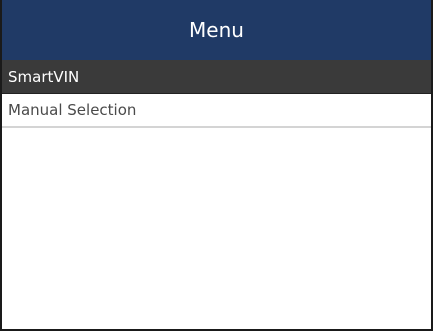 This screenshot has height=331, width=433. I want to click on menu-item-label: SmartVIN, so click(44, 76).